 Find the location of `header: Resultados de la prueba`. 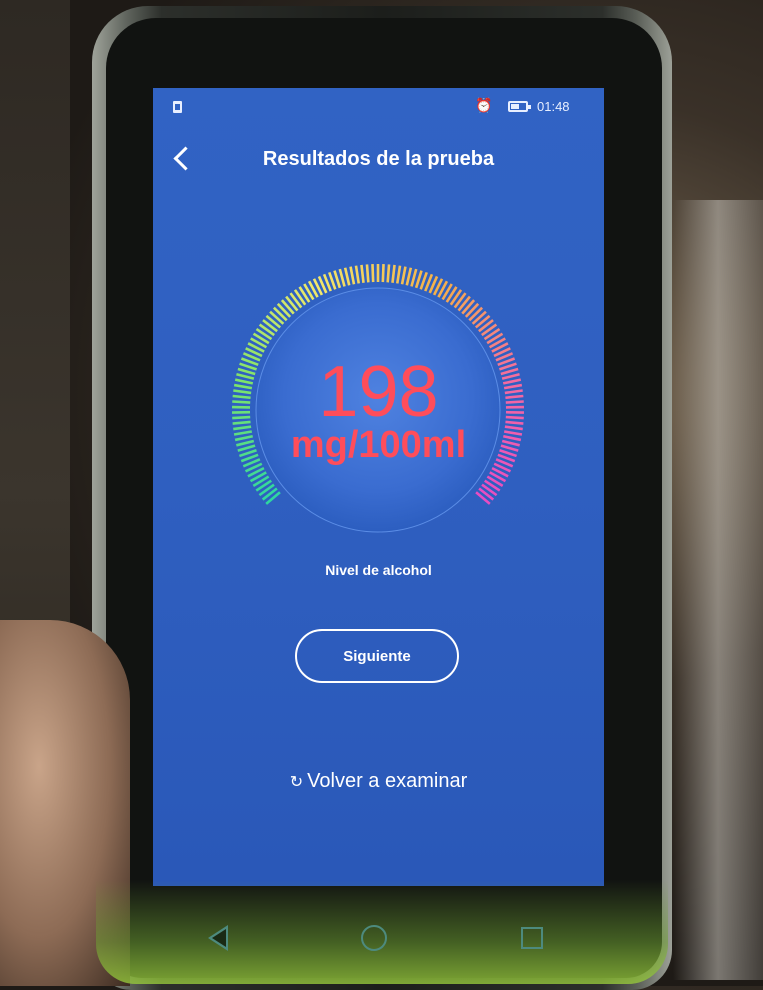

header: Resultados de la prueba is located at coordinates (378, 160).